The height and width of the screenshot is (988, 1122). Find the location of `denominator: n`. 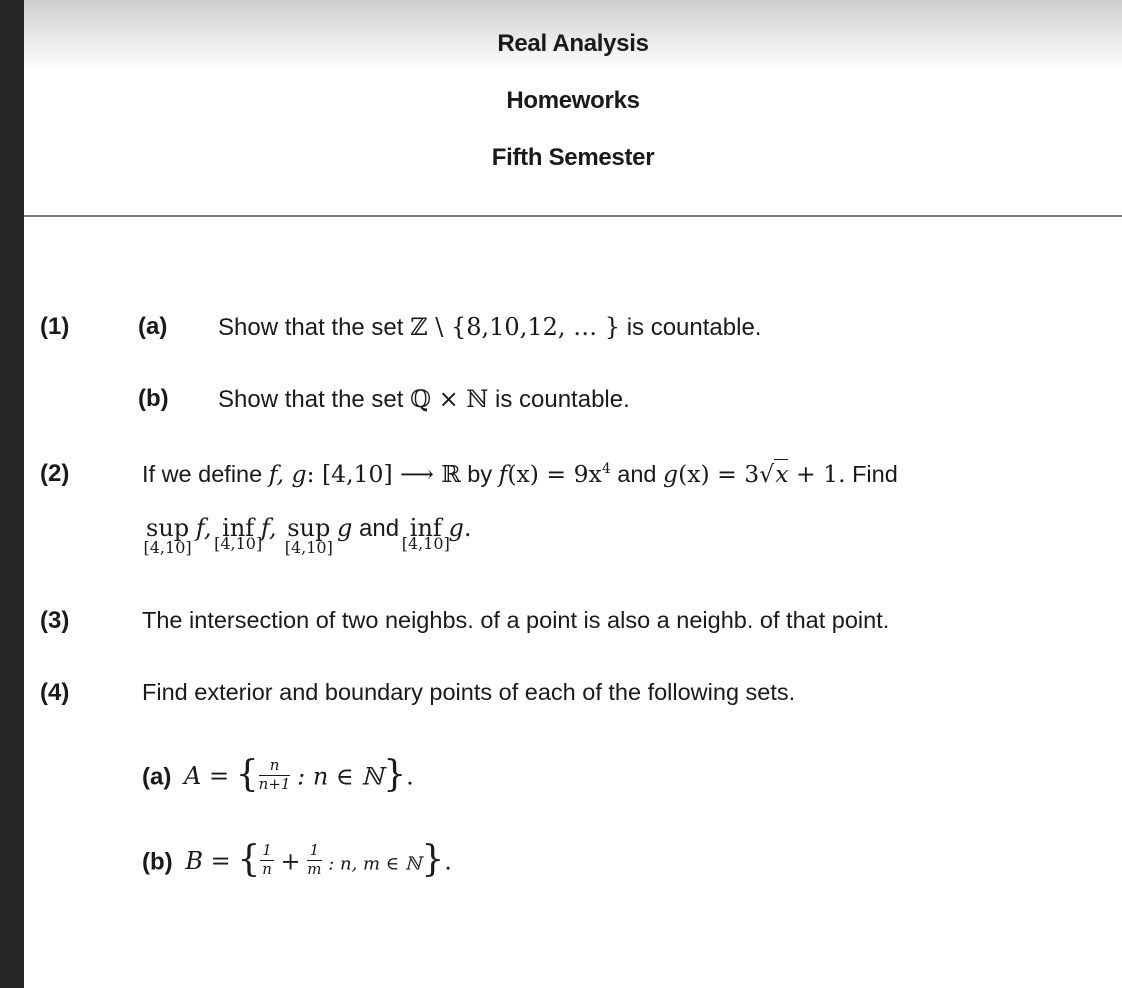

denominator: n is located at coordinates (267, 868).